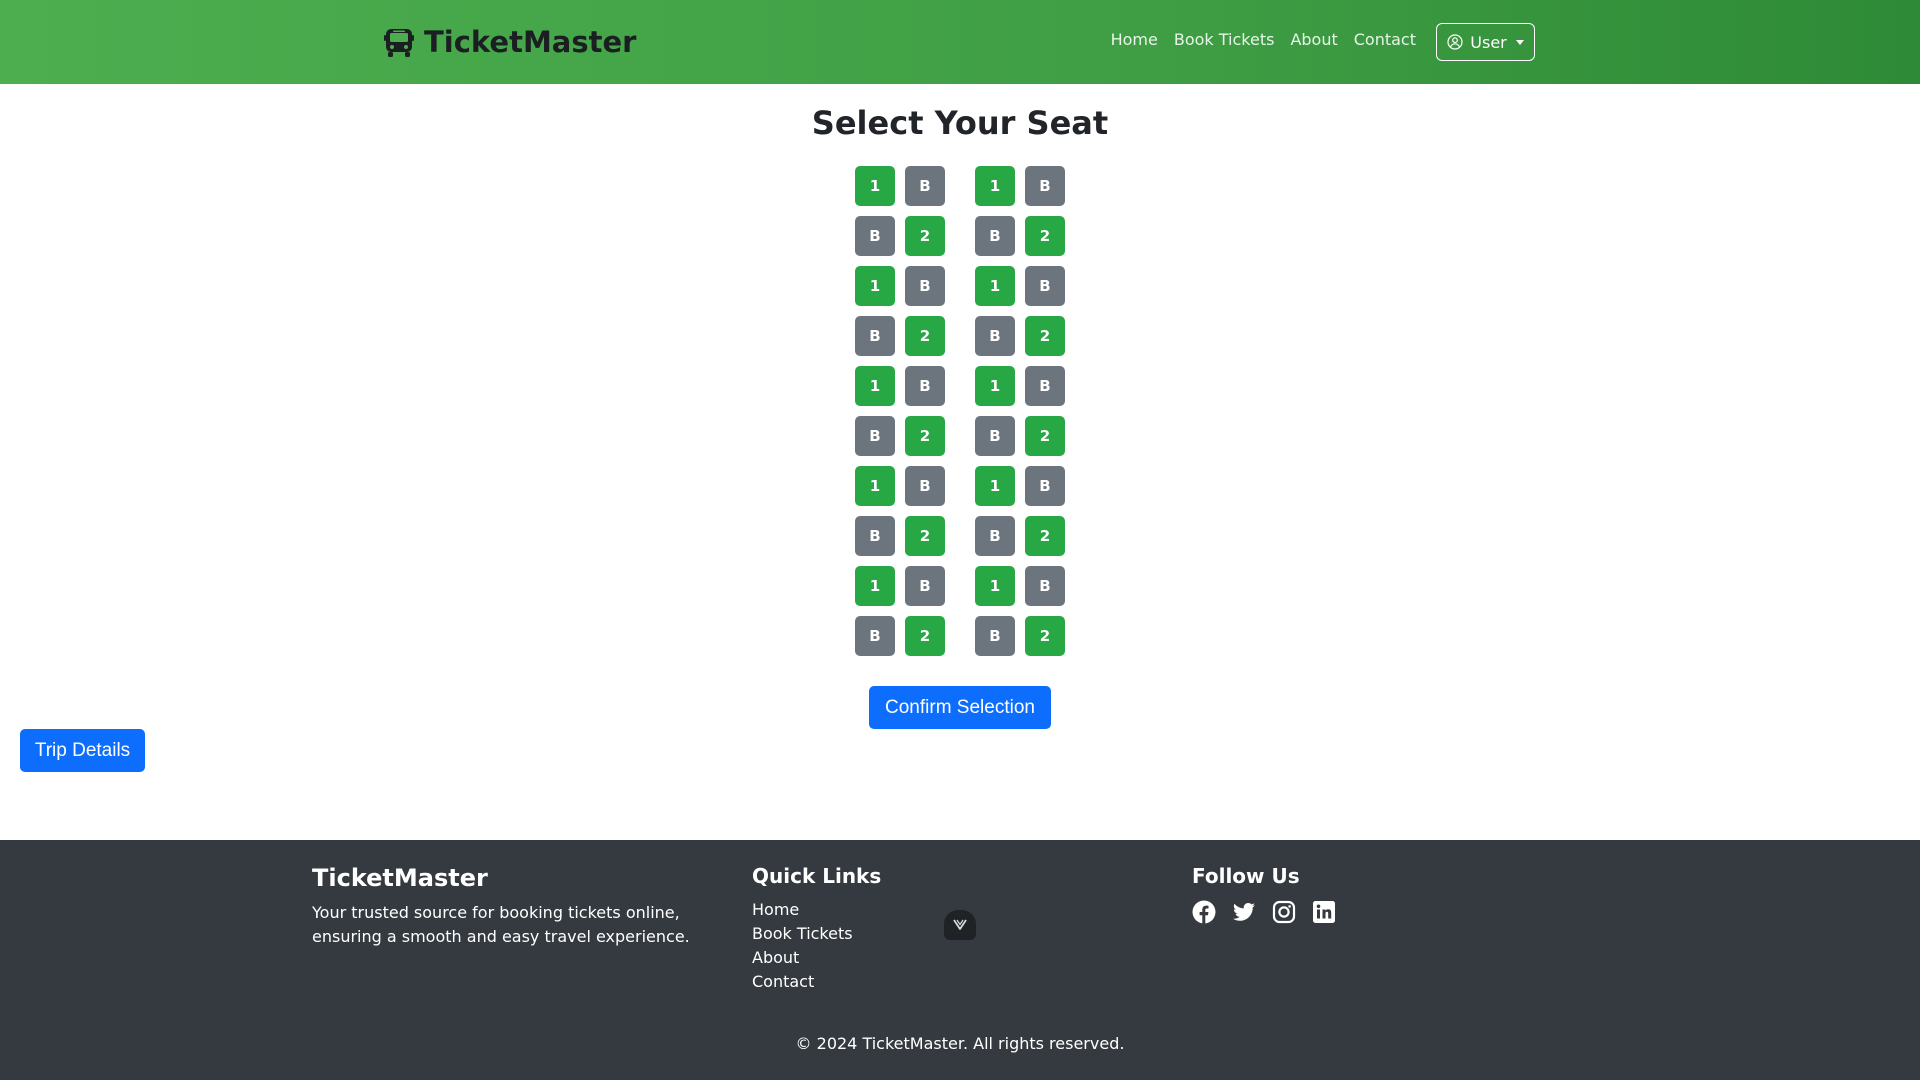  I want to click on trip-details-button: Trip Details, so click(82, 750).